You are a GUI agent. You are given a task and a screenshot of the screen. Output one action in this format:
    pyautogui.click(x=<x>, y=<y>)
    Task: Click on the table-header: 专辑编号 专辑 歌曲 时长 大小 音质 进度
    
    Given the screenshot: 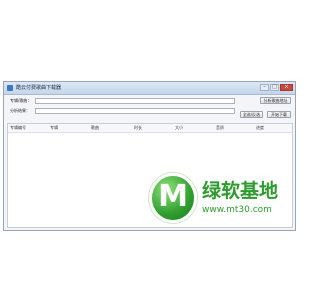 What is the action you would take?
    pyautogui.click(x=150, y=128)
    